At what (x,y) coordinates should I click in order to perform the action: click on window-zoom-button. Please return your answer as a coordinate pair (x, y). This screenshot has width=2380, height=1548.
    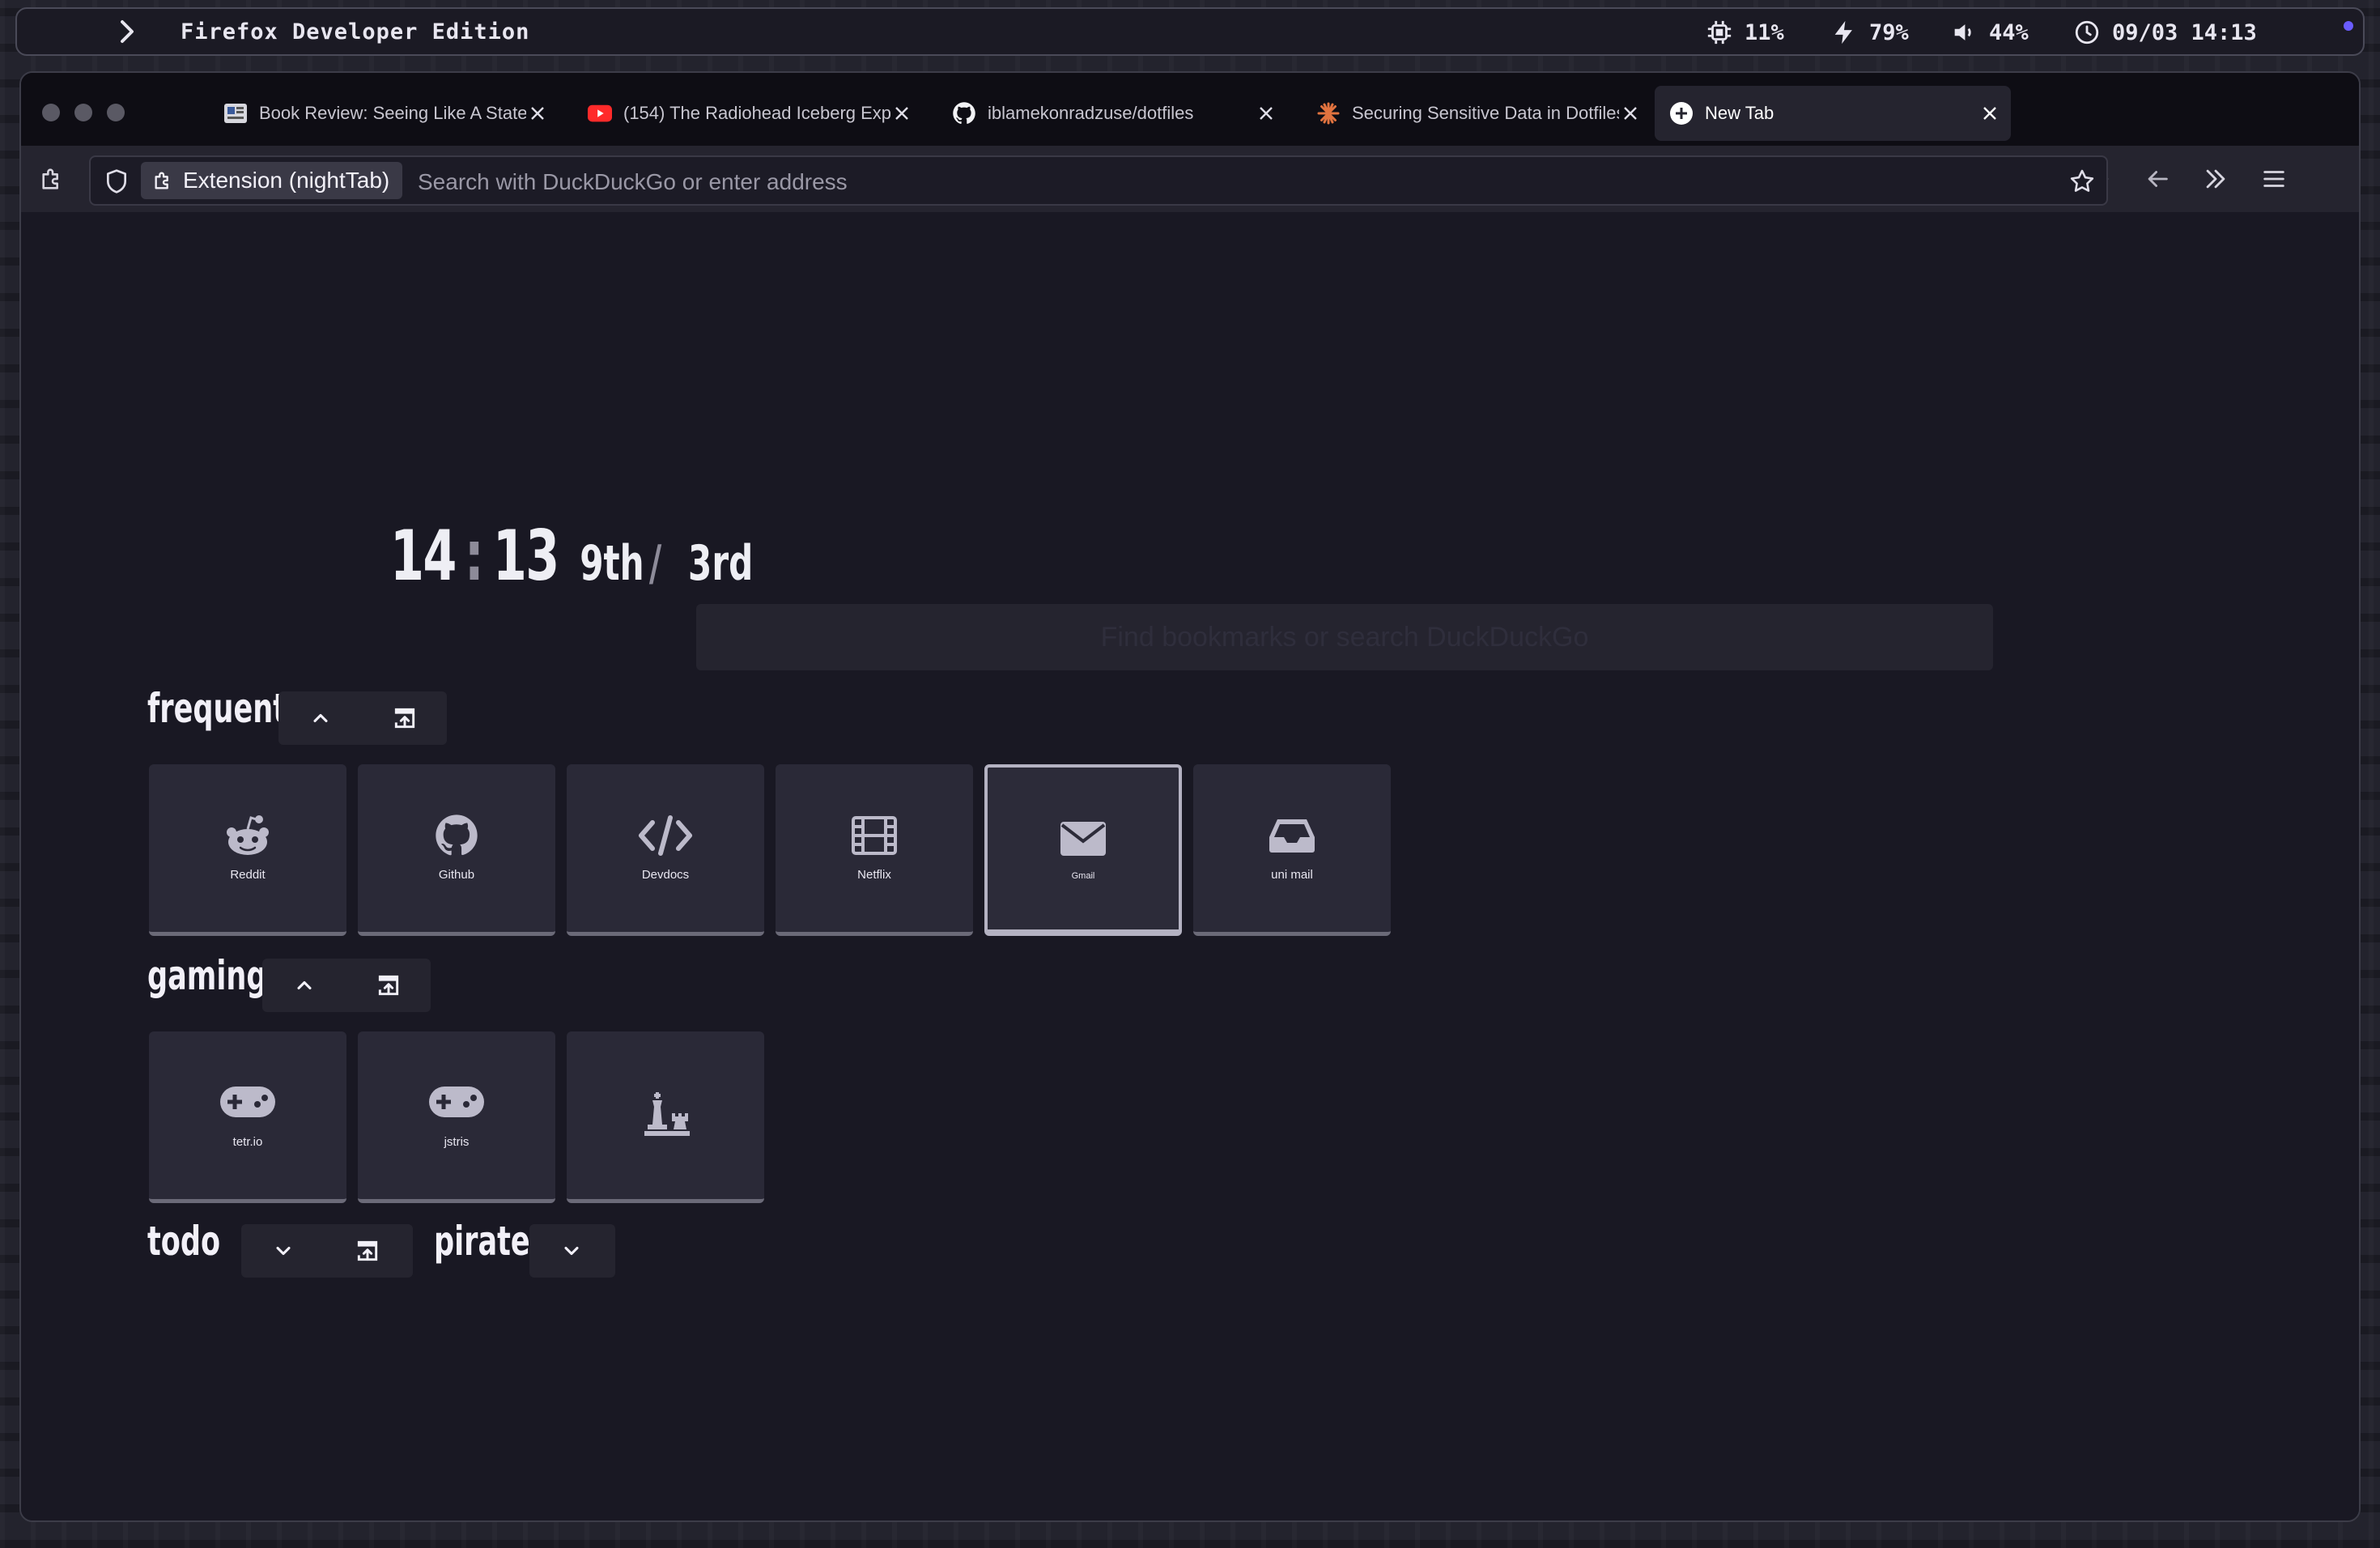
    Looking at the image, I should click on (116, 113).